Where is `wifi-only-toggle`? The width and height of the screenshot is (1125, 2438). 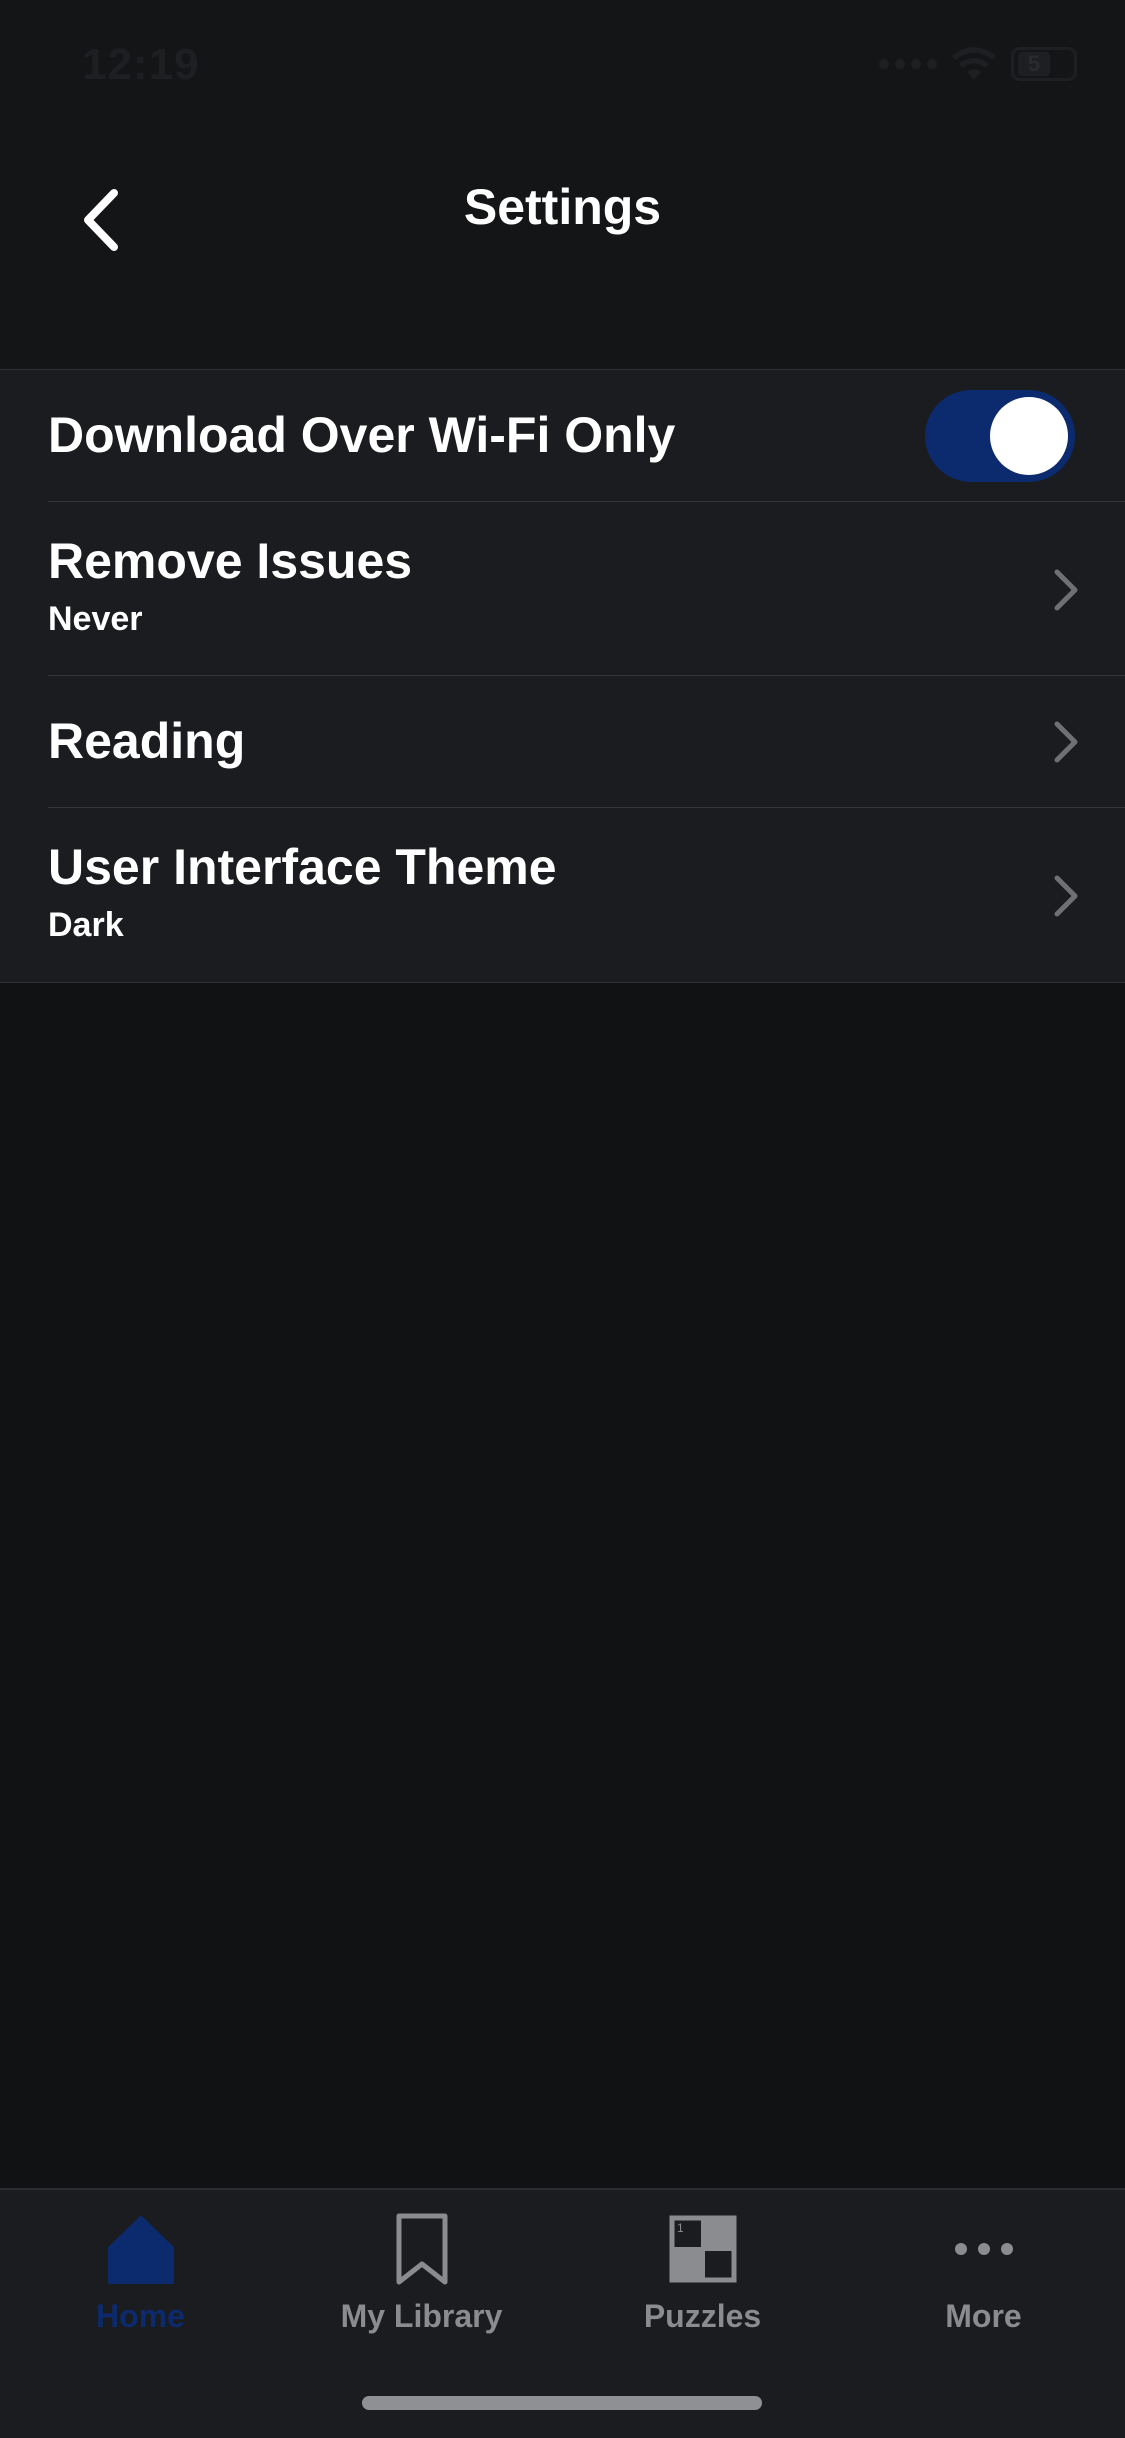
wifi-only-toggle is located at coordinates (1000, 436).